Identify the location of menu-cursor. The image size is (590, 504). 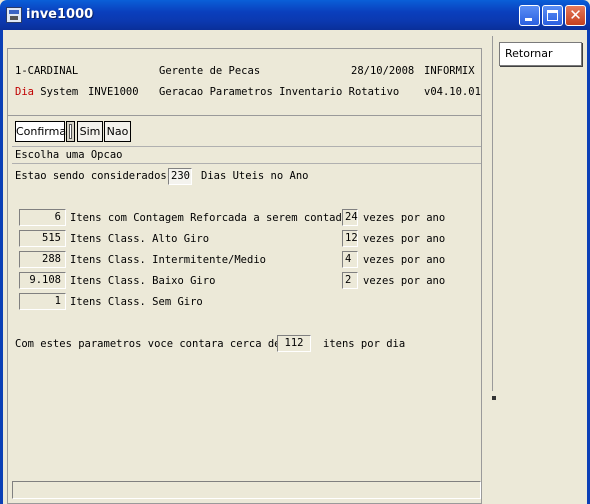
(70, 131).